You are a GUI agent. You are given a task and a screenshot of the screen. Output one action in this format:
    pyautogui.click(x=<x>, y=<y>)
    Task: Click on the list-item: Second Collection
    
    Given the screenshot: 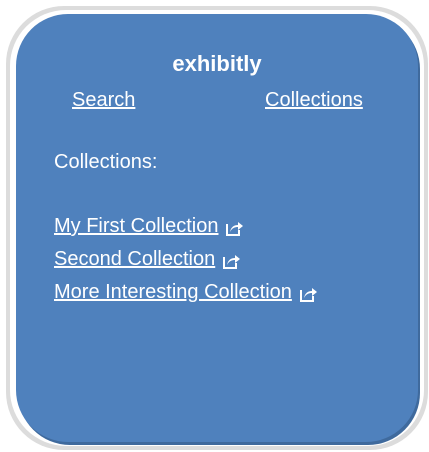 What is the action you would take?
    pyautogui.click(x=186, y=259)
    